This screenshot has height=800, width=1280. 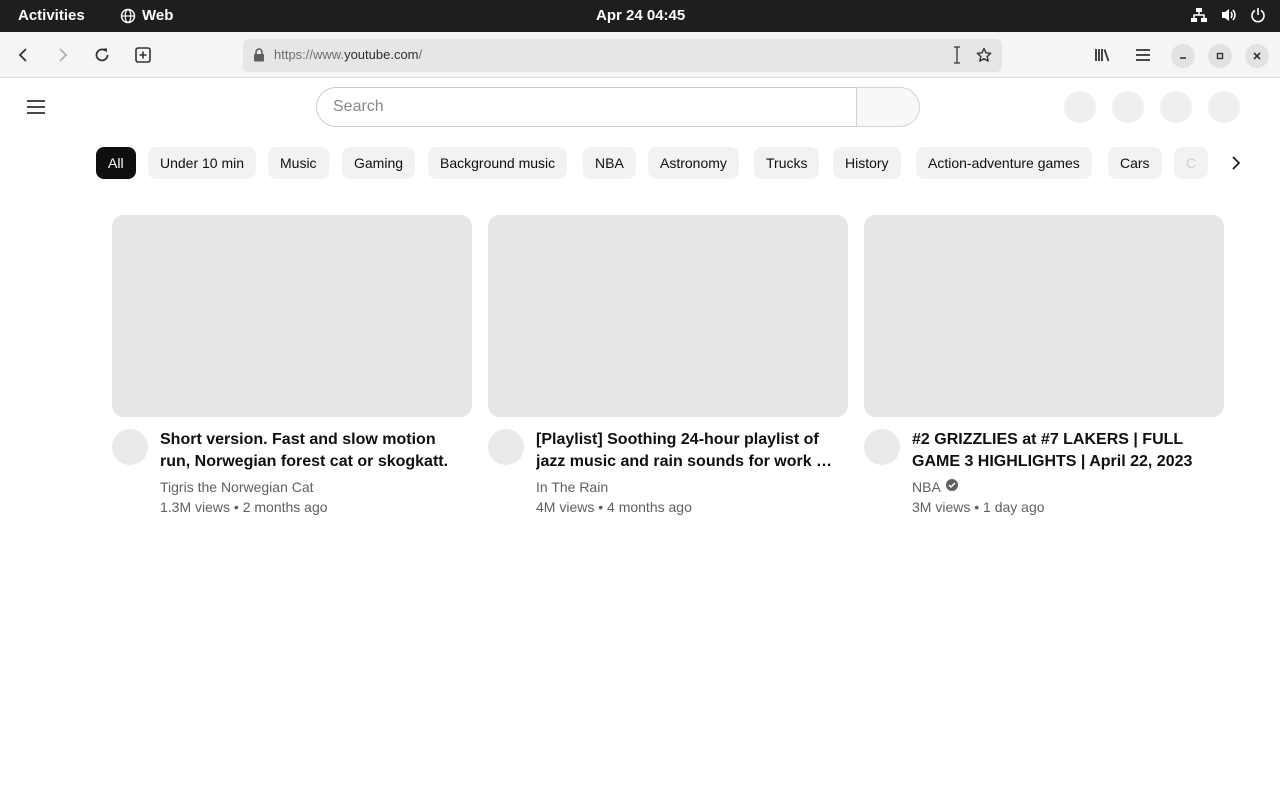 I want to click on skeleton-notifications-button, so click(x=1176, y=107).